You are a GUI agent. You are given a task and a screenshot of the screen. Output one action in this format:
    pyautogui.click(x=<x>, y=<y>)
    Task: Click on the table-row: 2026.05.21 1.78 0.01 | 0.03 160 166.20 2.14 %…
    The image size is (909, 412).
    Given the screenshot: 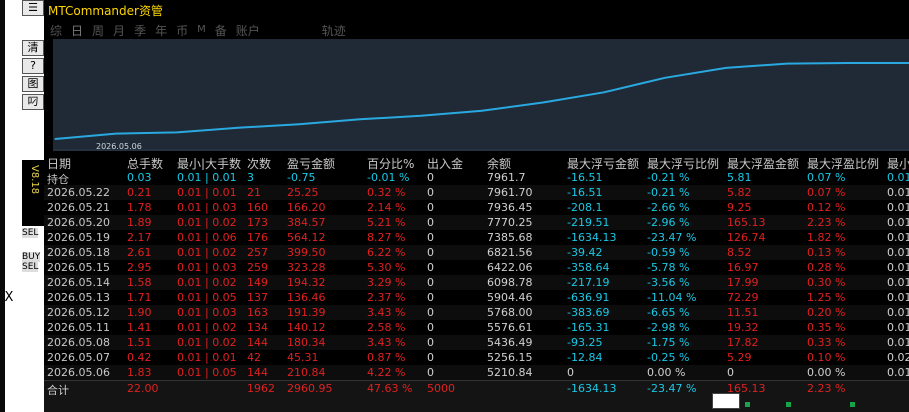 What is the action you would take?
    pyautogui.click(x=476, y=207)
    